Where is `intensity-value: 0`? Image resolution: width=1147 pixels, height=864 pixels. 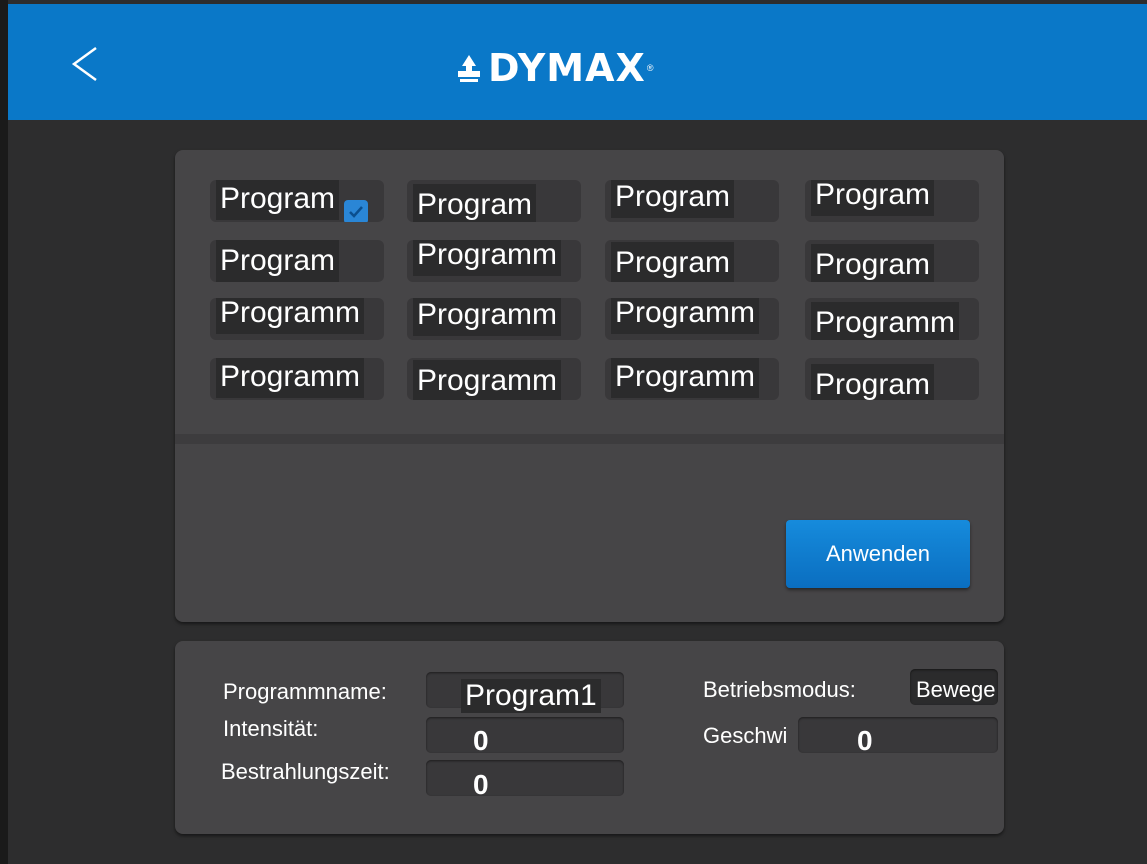 intensity-value: 0 is located at coordinates (481, 740).